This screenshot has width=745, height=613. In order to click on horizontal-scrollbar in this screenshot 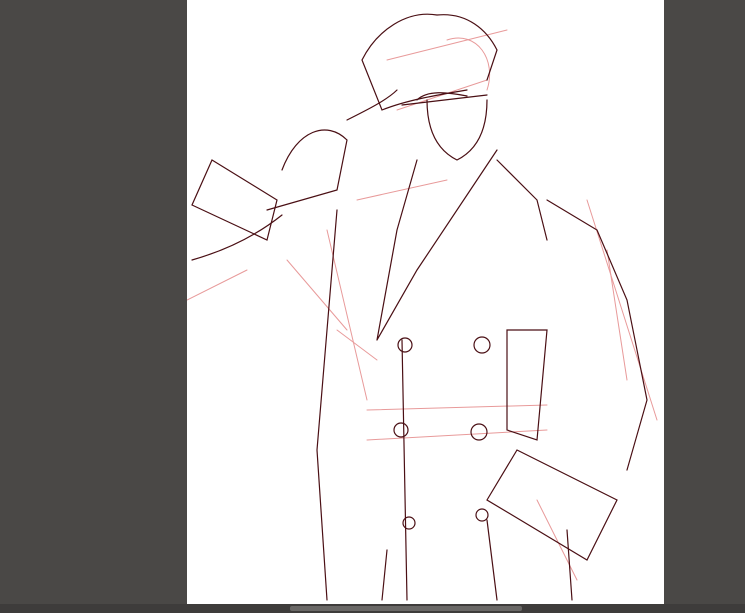, I will do `click(372, 608)`.